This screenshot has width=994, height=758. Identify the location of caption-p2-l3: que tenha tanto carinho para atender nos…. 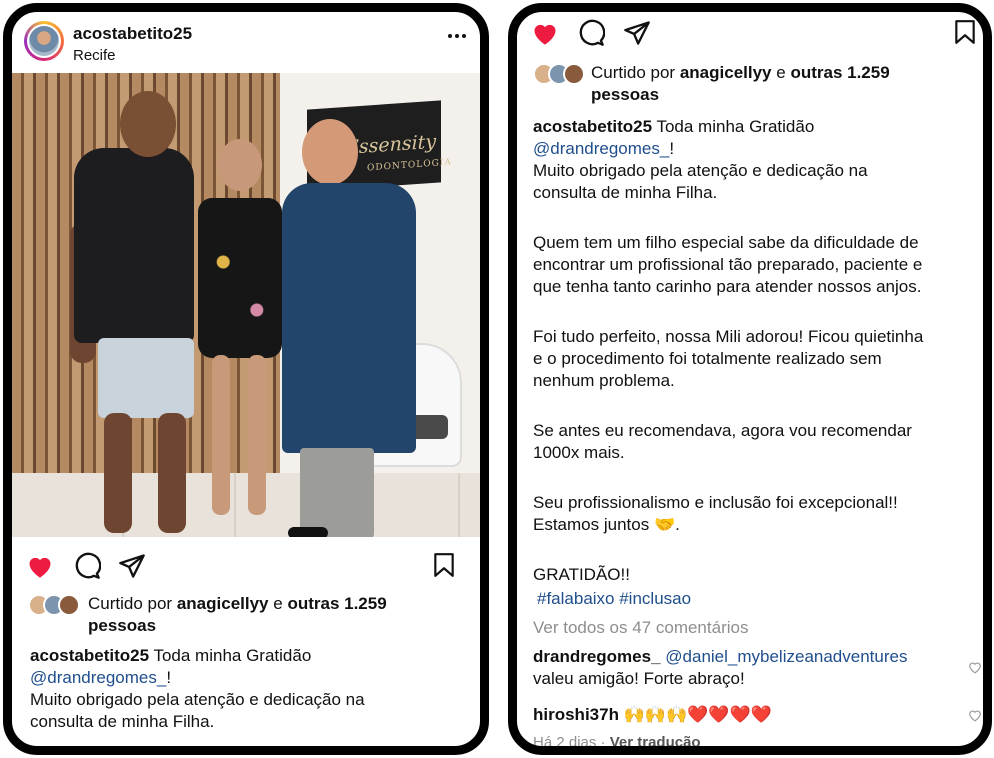
(727, 286).